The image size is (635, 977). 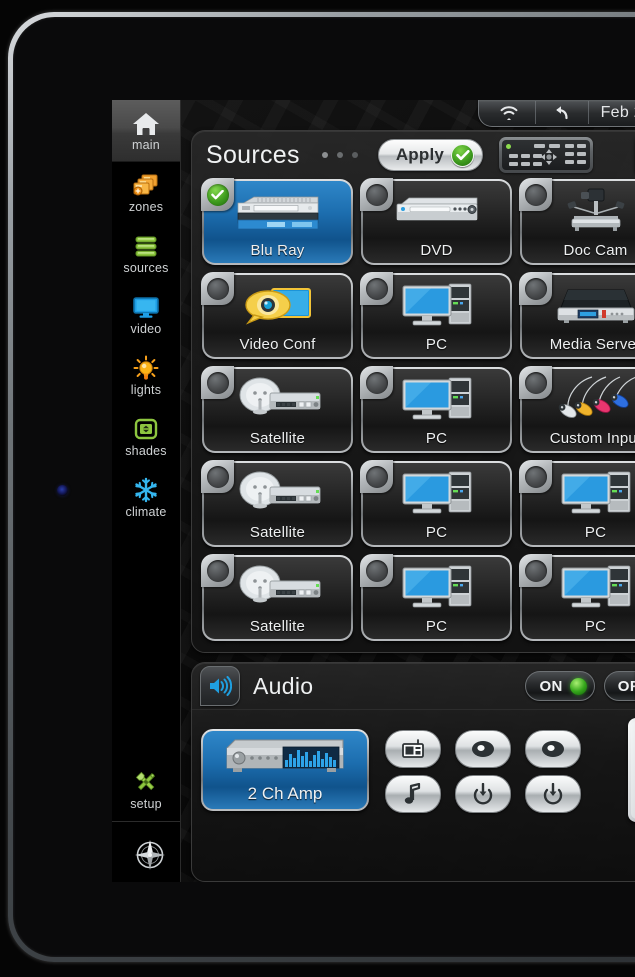 I want to click on tile-label: DVD, so click(x=436, y=250).